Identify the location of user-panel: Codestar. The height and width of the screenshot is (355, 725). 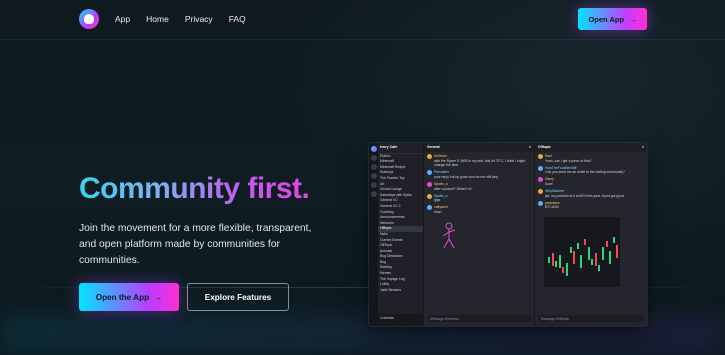
(400, 320).